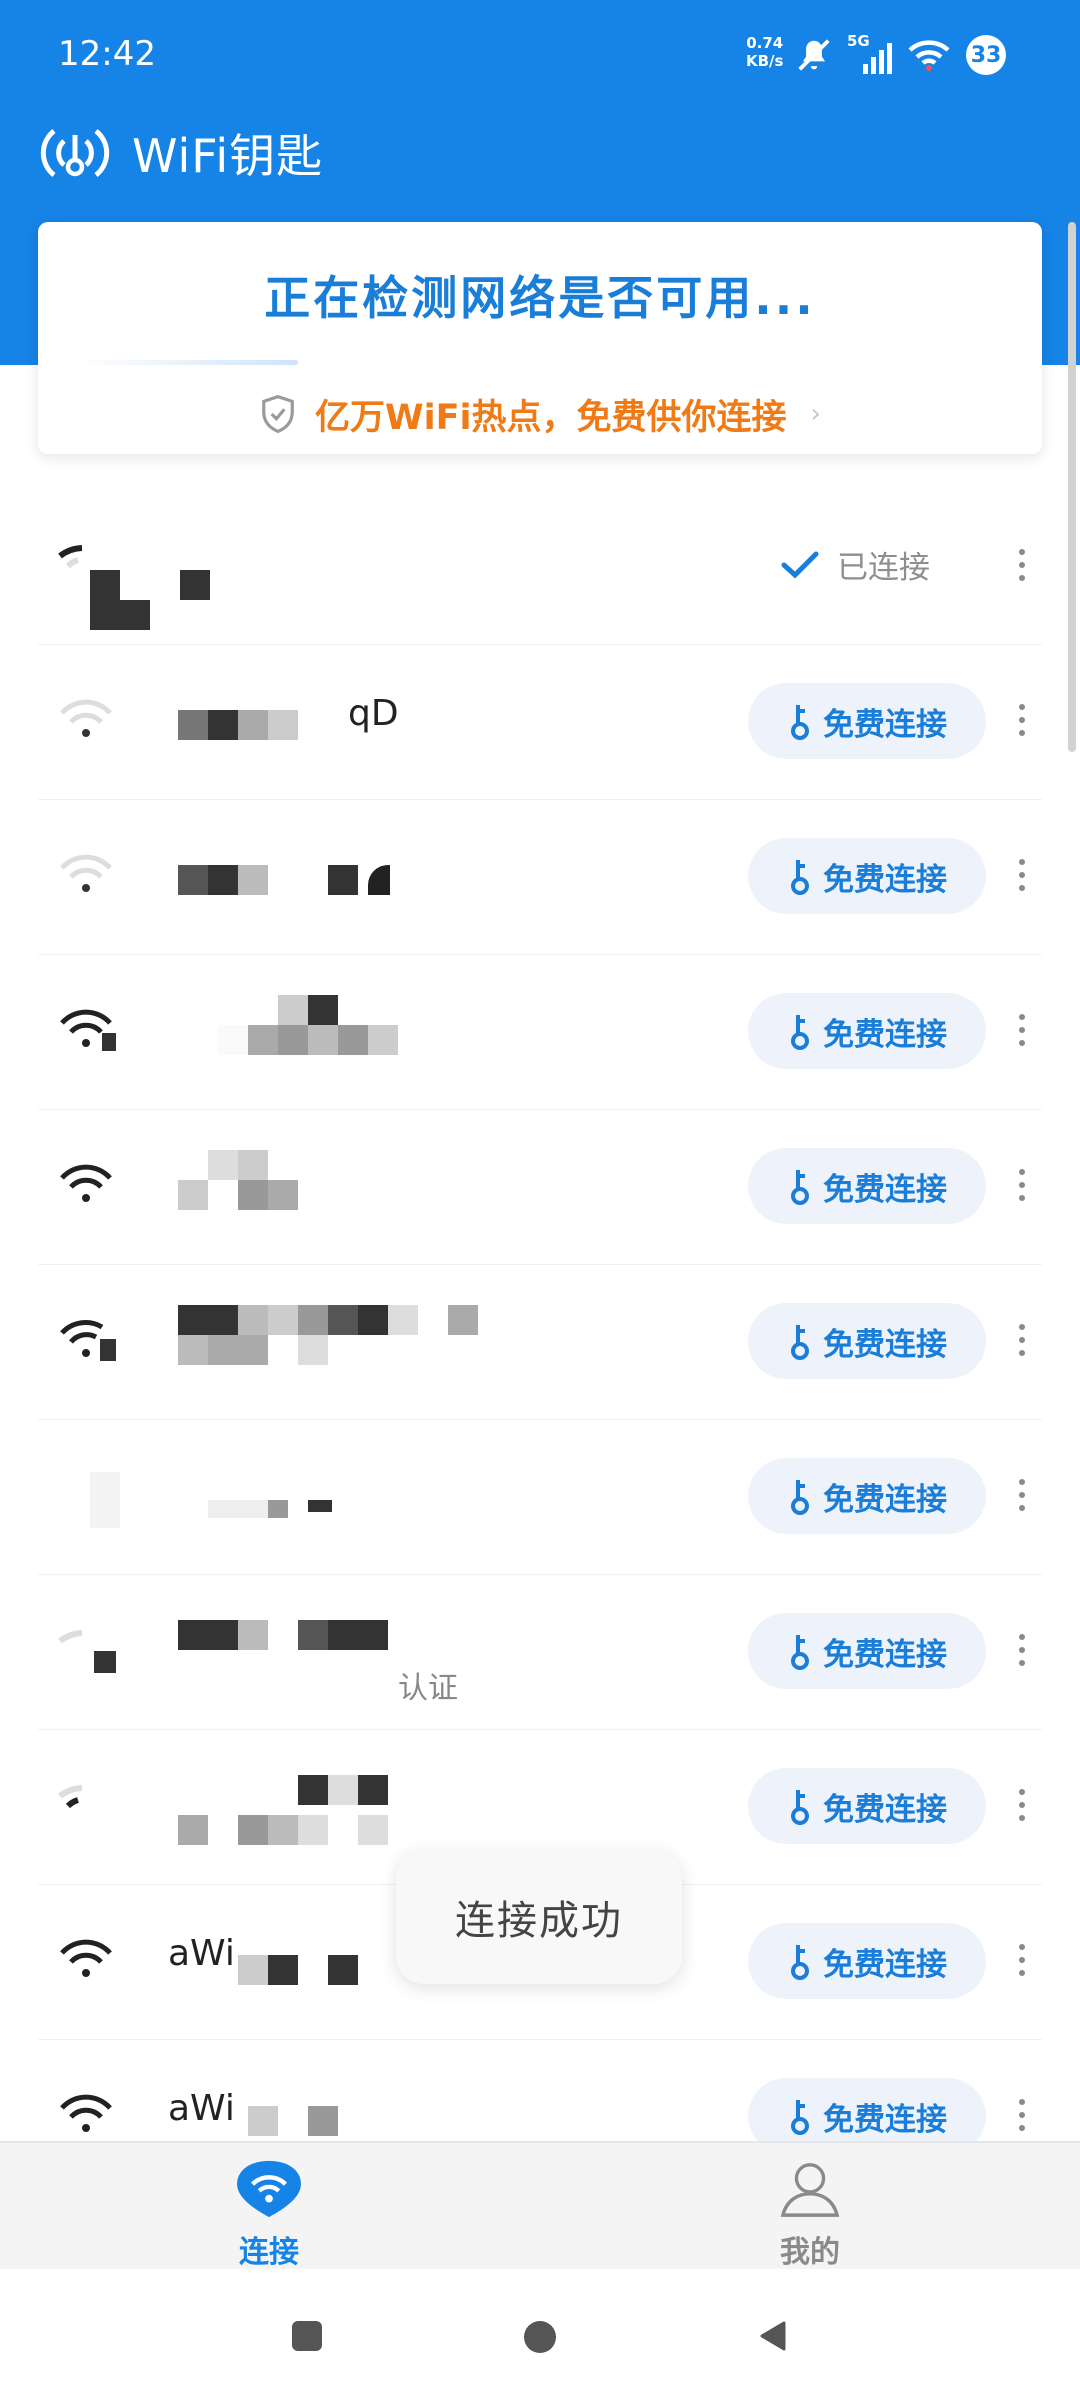  Describe the element at coordinates (869, 53) in the screenshot. I see `cellular-signal-icon: 5G` at that location.